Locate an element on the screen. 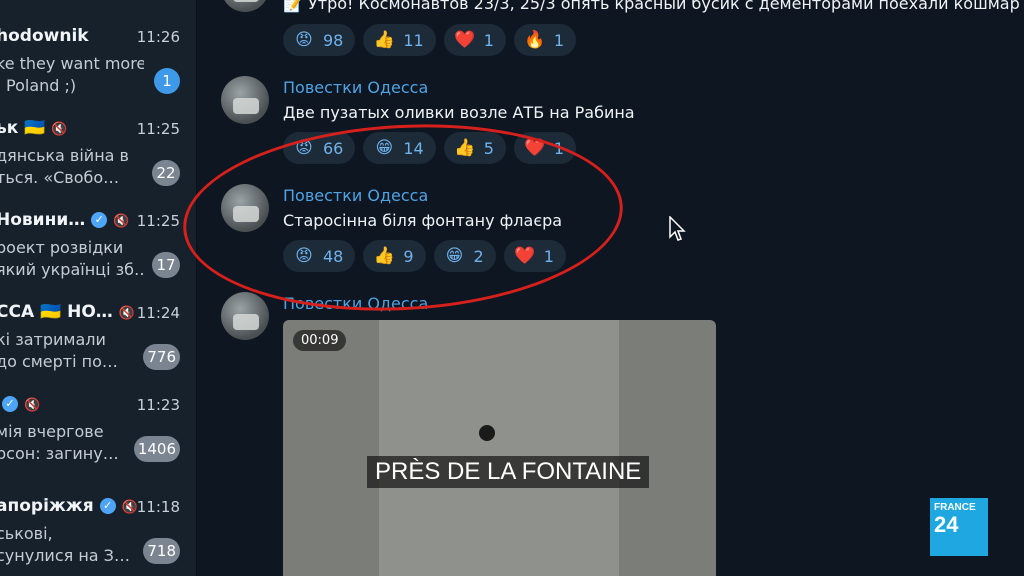  video-frame is located at coordinates (499, 448).